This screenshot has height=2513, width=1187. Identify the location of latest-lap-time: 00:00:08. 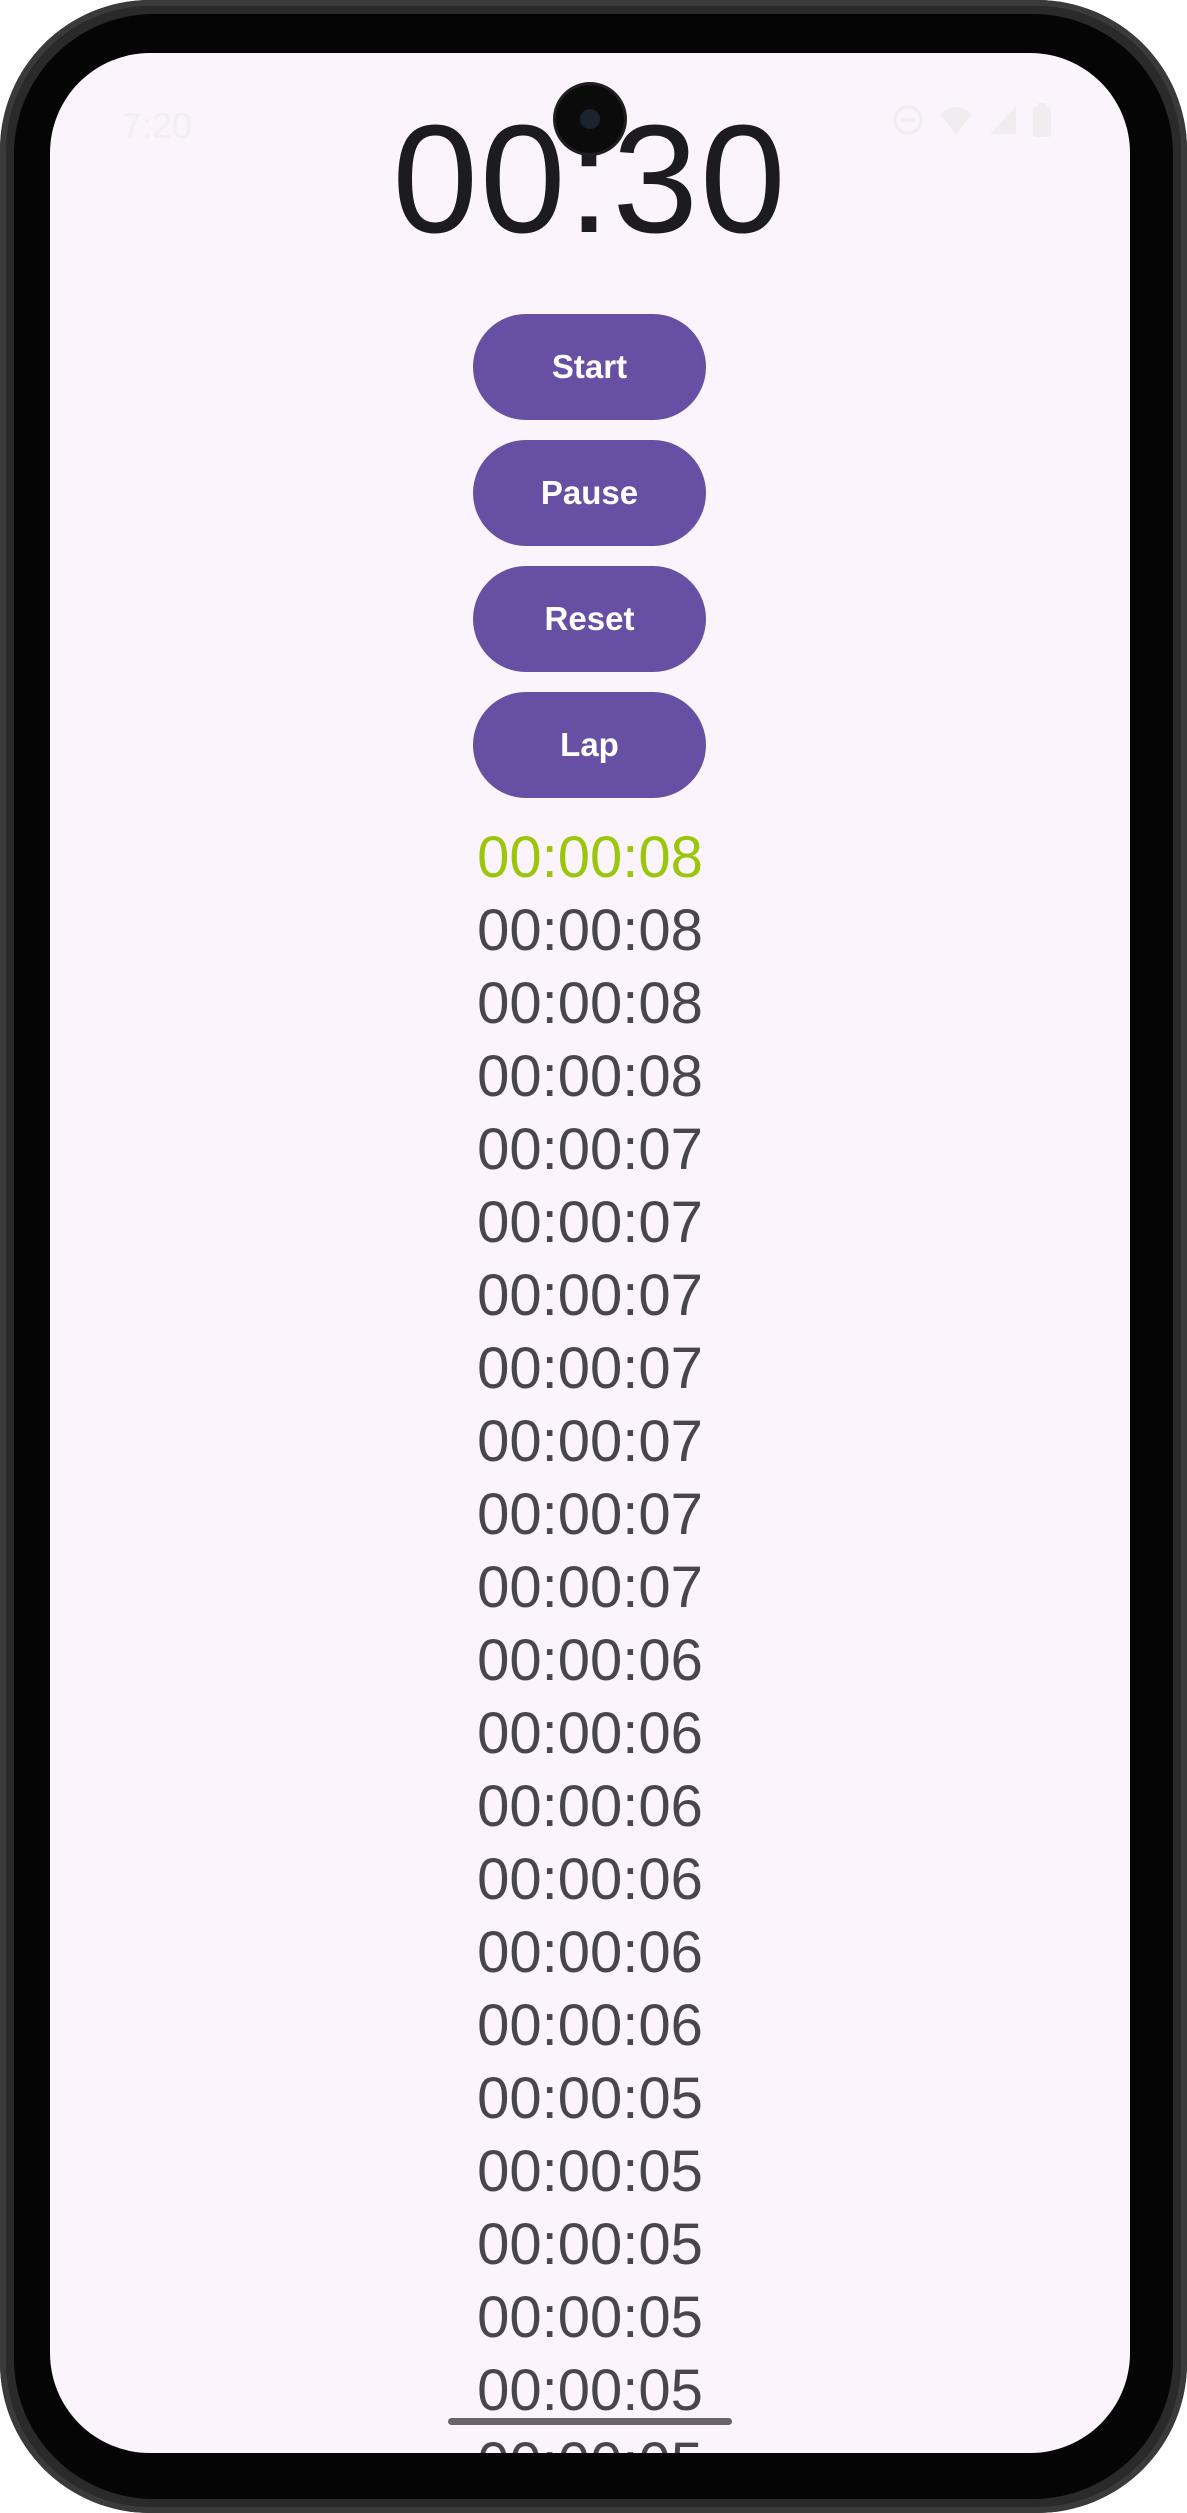
(590, 857).